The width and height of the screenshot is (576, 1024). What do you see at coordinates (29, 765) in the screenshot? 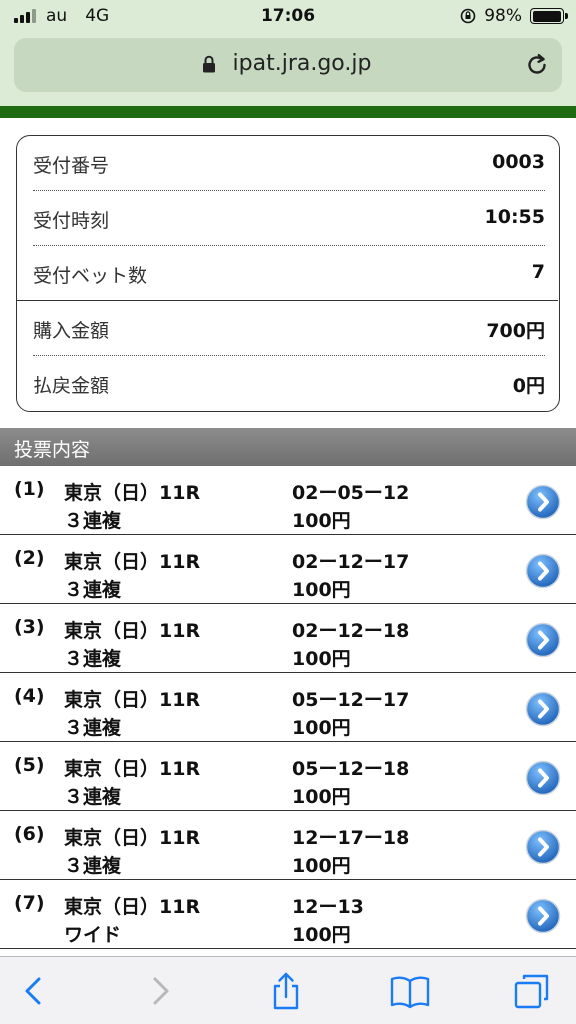
I see `ticket-index: (5)` at bounding box center [29, 765].